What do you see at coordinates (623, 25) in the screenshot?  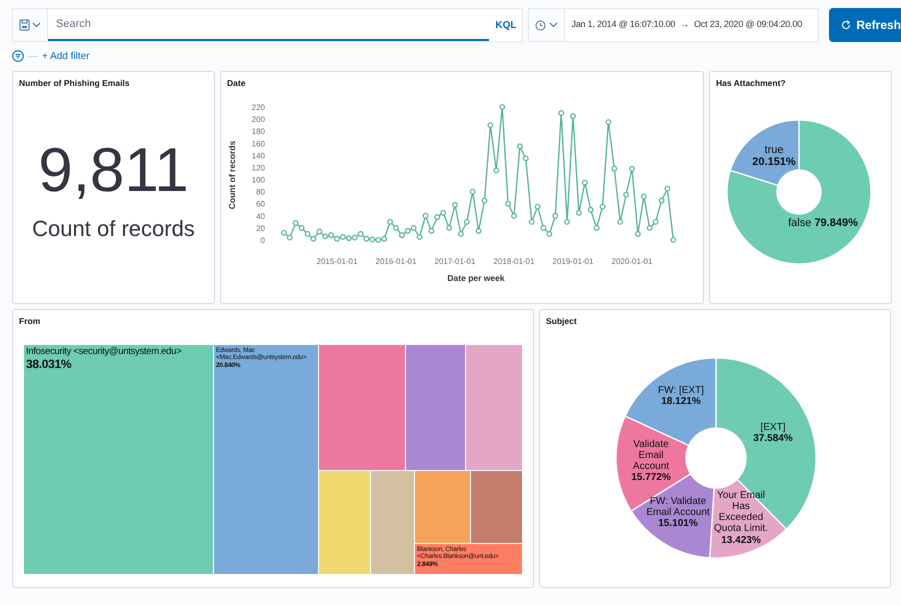 I see `start-date: Jan 1, 2014 @ 16:07:10.00` at bounding box center [623, 25].